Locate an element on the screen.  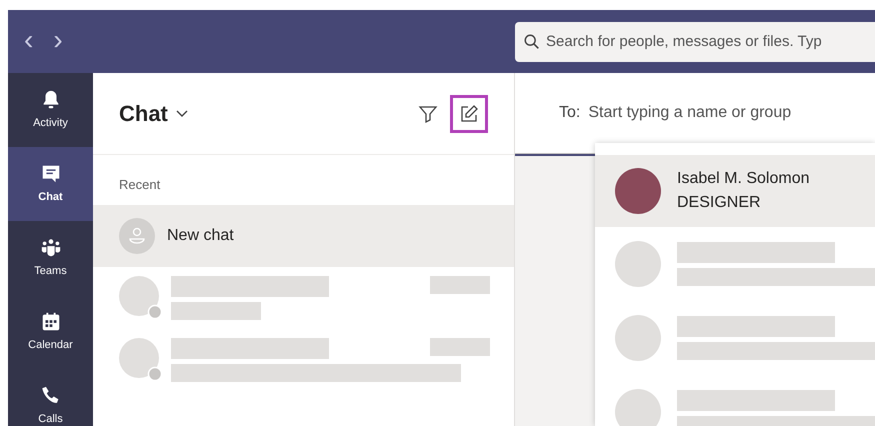
suggestion-item: Isabel M. Solomon DESIGNER is located at coordinates (735, 191).